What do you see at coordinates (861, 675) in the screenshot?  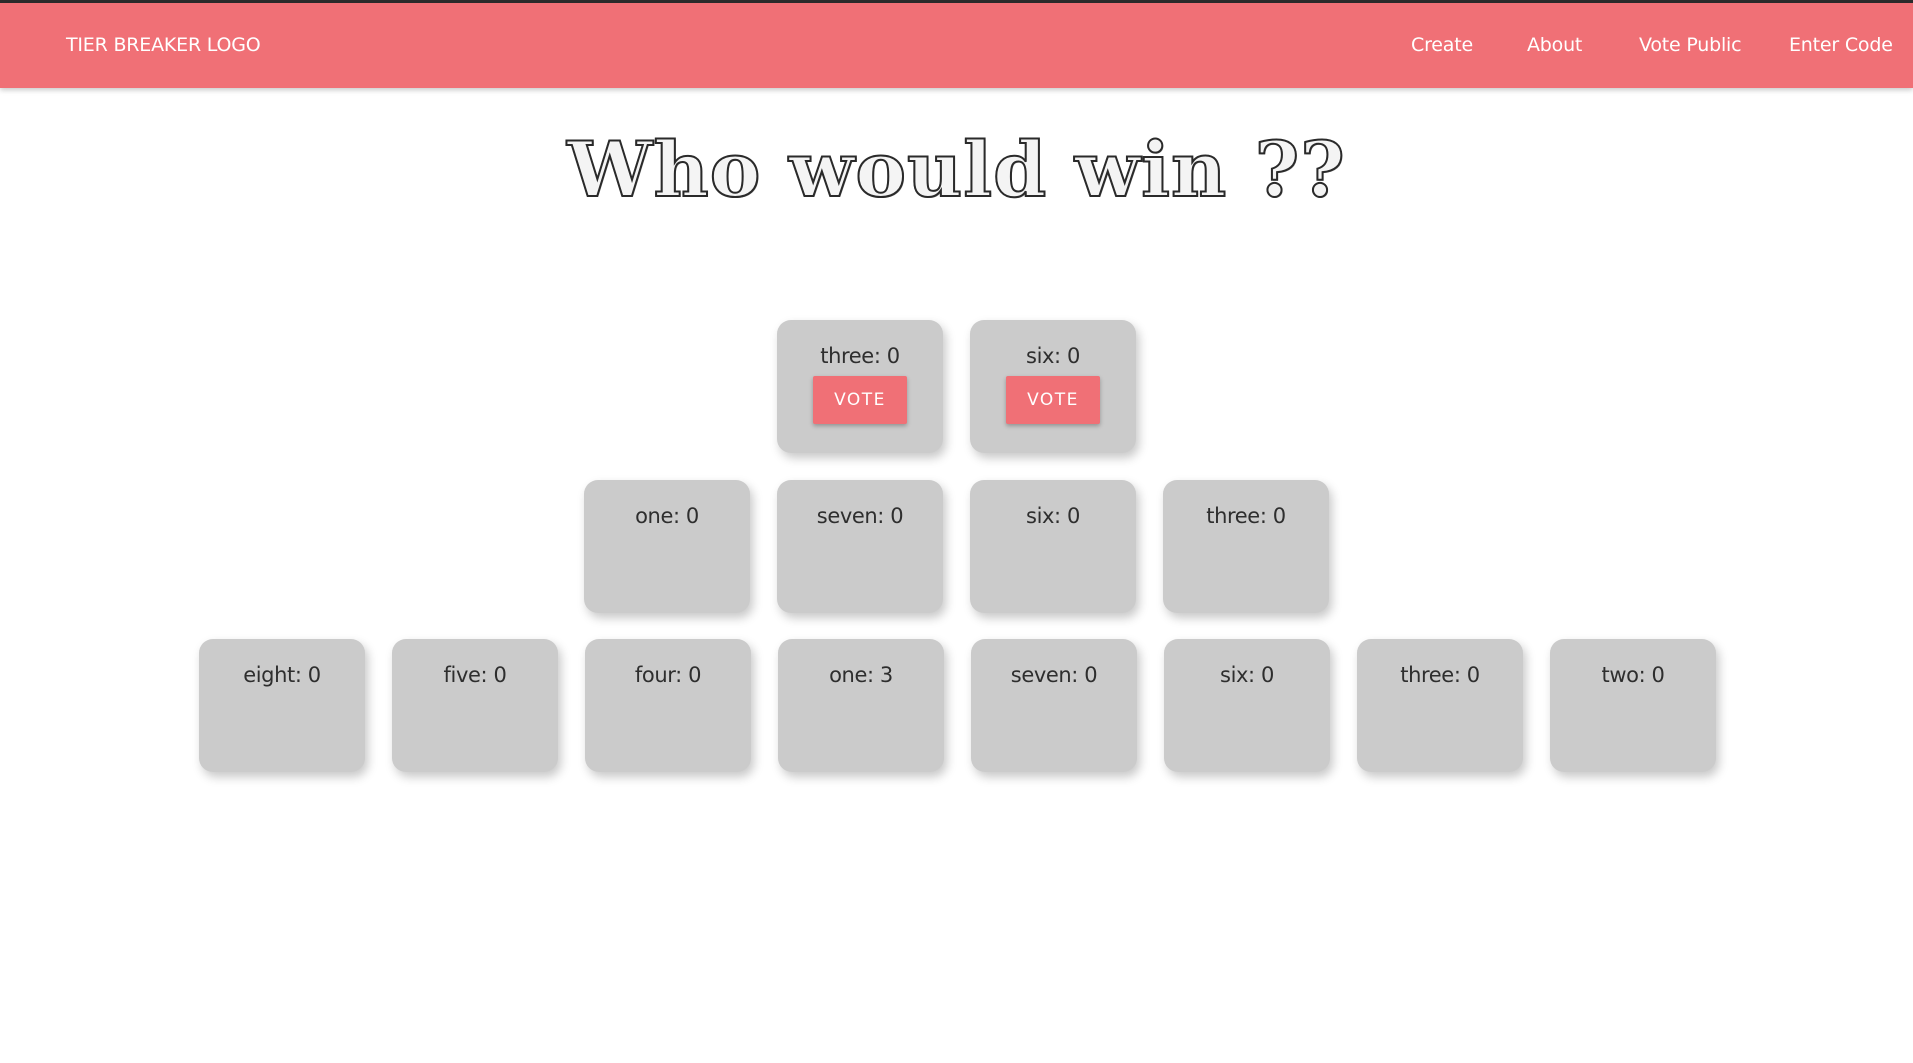 I see `contestant-label: one: 3` at bounding box center [861, 675].